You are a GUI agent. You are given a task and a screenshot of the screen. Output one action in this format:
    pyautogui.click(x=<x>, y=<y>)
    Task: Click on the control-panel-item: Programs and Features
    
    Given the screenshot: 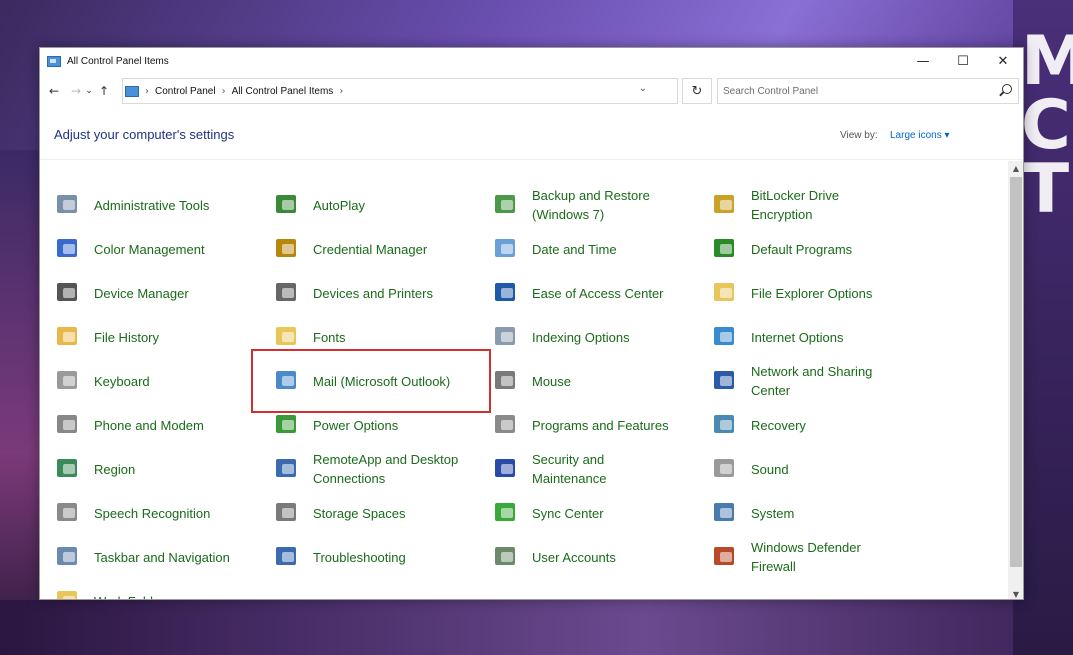 What is the action you would take?
    pyautogui.click(x=585, y=425)
    